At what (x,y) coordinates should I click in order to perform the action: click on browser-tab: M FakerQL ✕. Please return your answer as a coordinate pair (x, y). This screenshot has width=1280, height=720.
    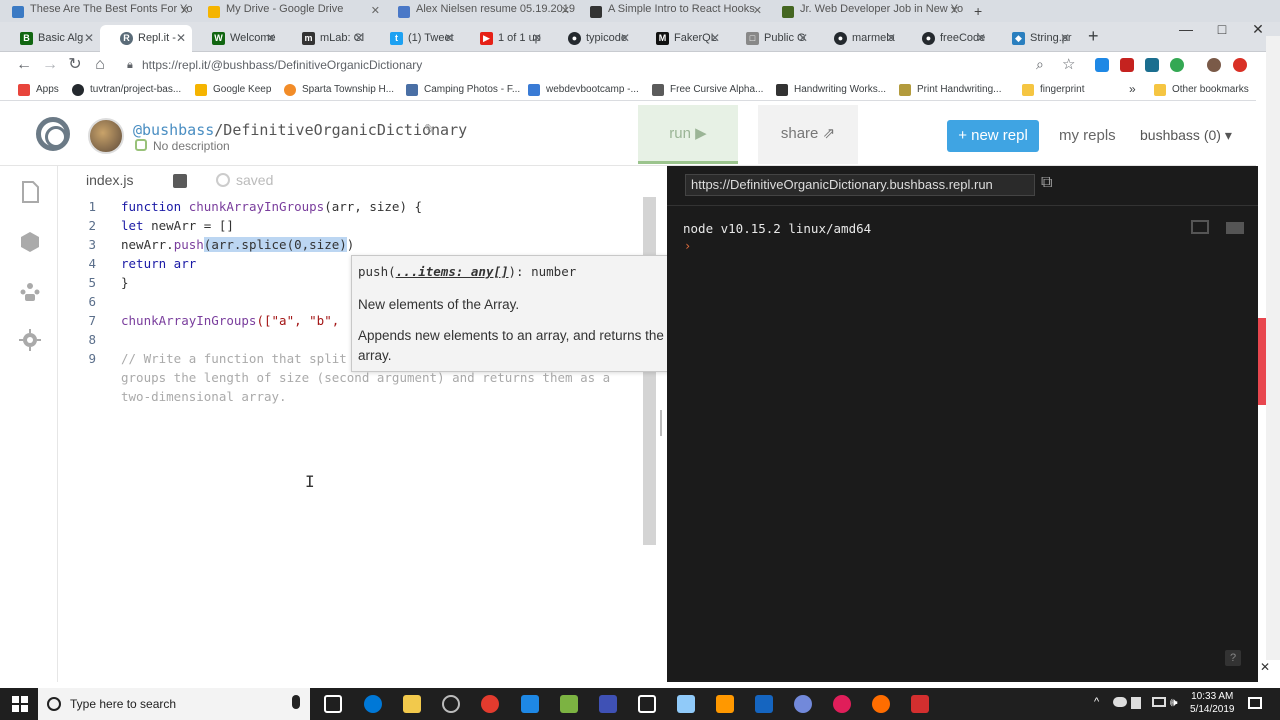
    Looking at the image, I should click on (681, 38).